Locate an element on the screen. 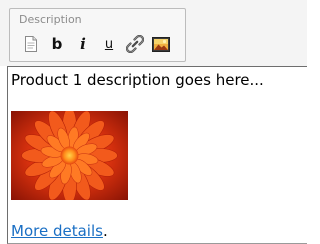 This screenshot has width=320, height=244. toolbar-buttons: b i u is located at coordinates (96, 44).